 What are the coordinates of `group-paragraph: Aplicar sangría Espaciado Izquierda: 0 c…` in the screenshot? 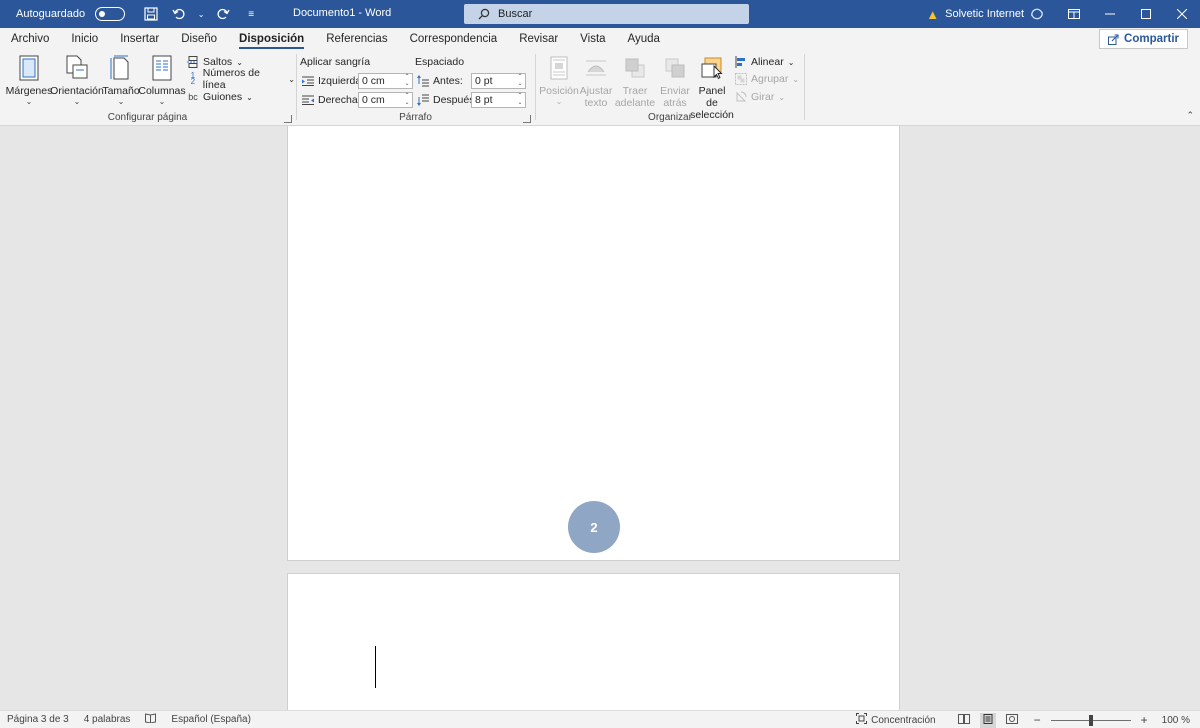 It's located at (415, 88).